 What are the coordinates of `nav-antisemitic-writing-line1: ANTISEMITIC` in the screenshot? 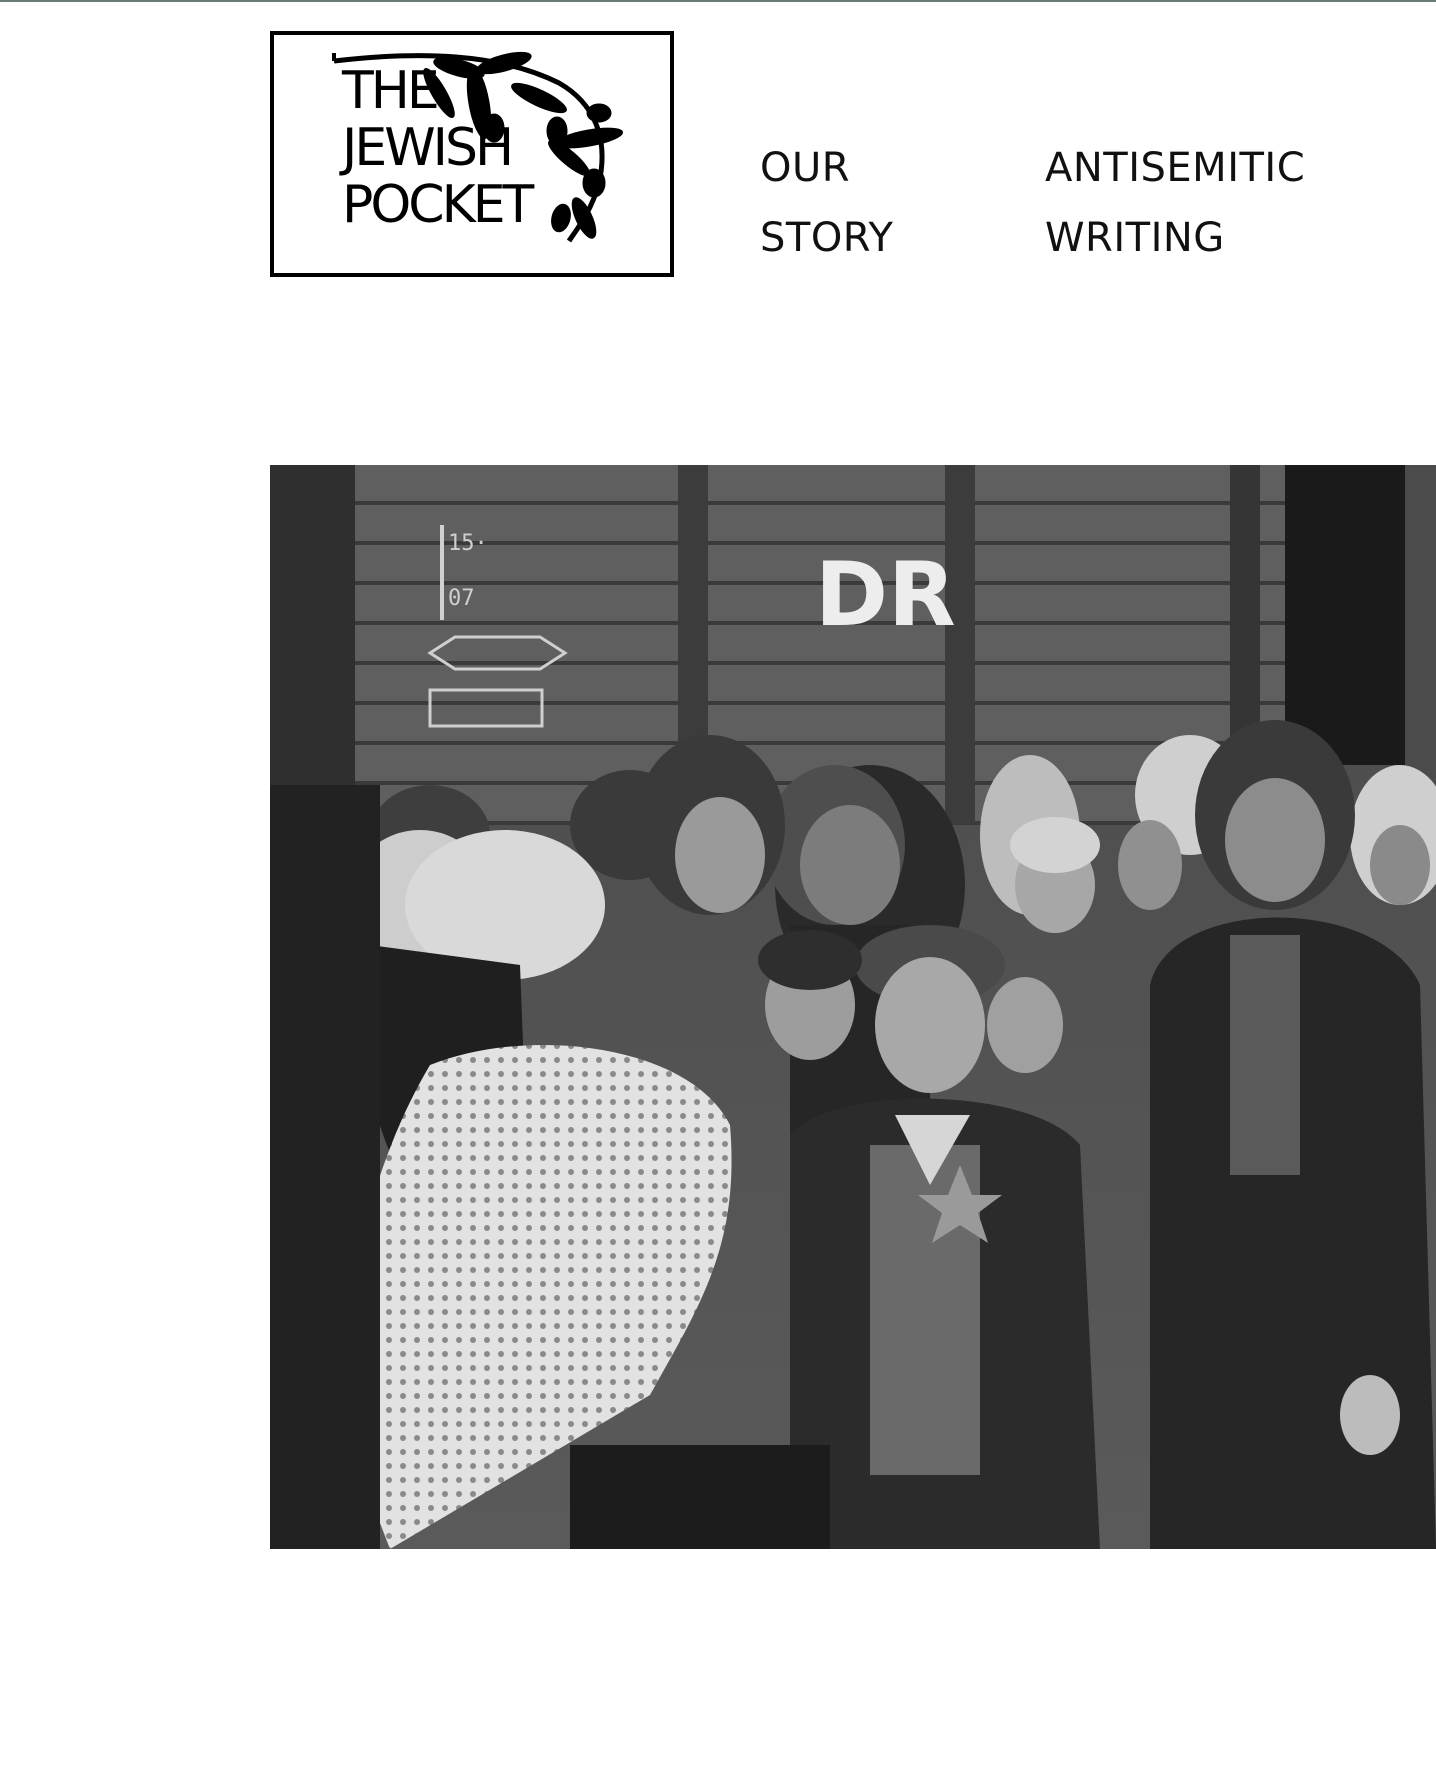 It's located at (1175, 168).